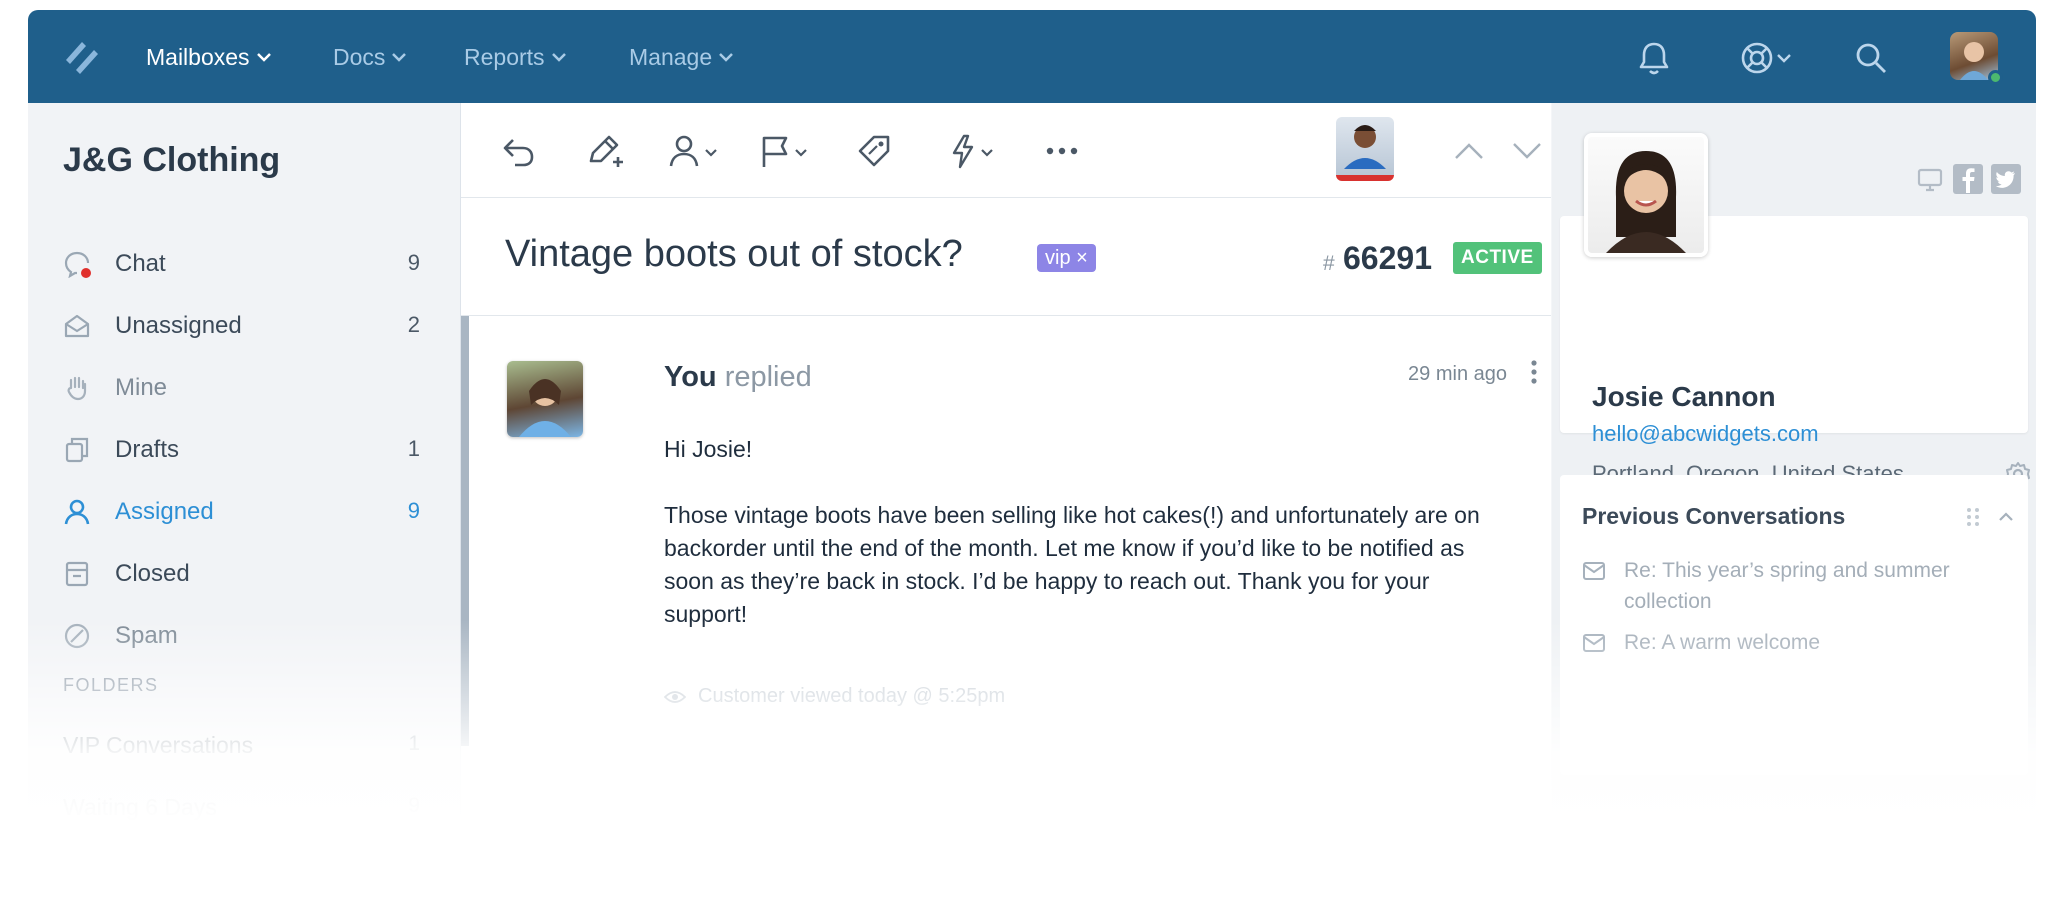  I want to click on search-icon, so click(1871, 58).